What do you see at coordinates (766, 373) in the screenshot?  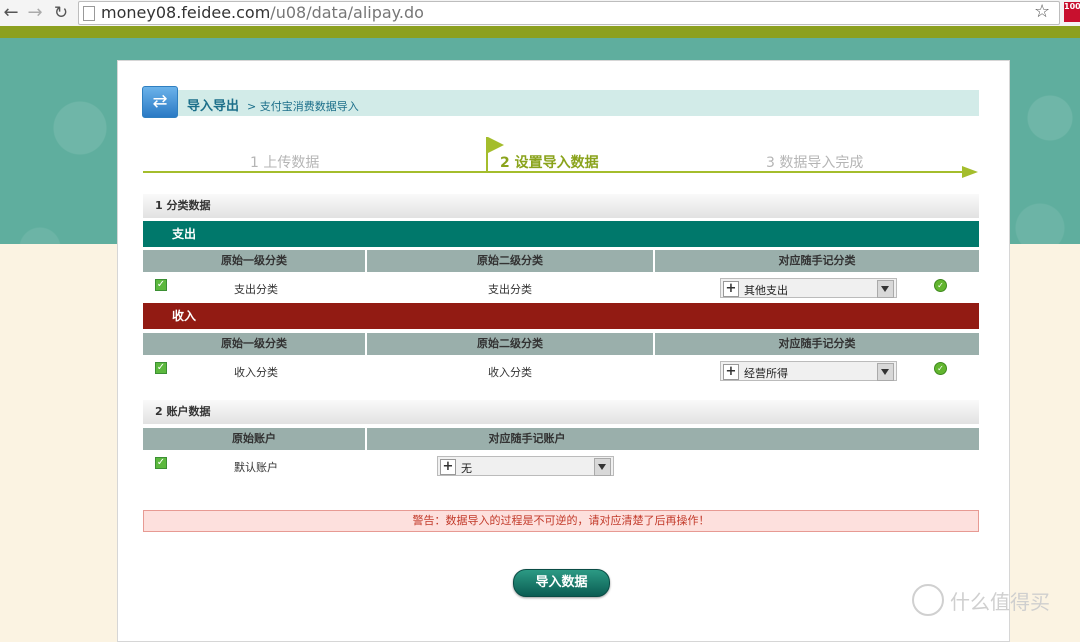 I see `income-category-value: 经营所得` at bounding box center [766, 373].